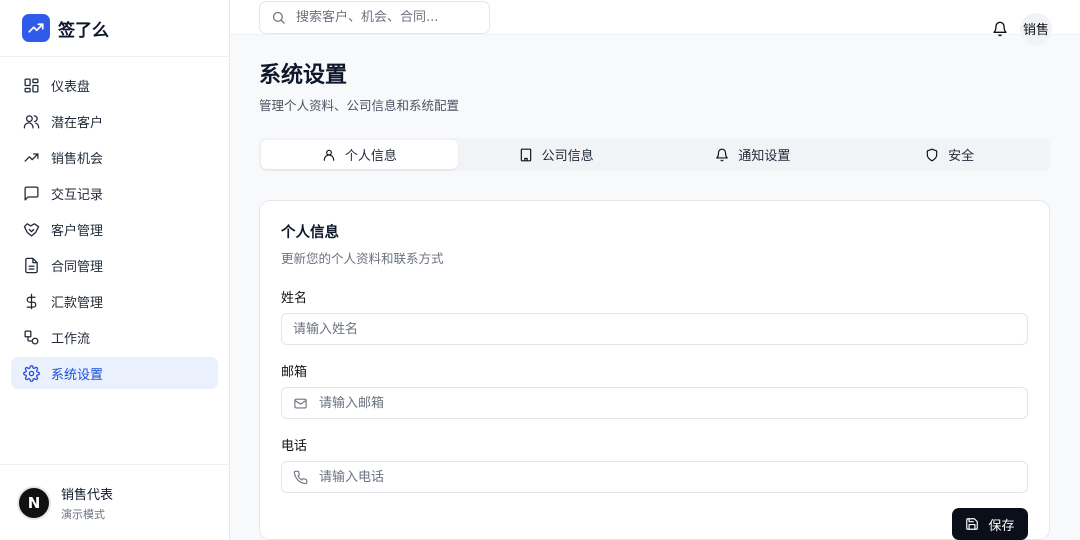  I want to click on search-input, so click(381, 17).